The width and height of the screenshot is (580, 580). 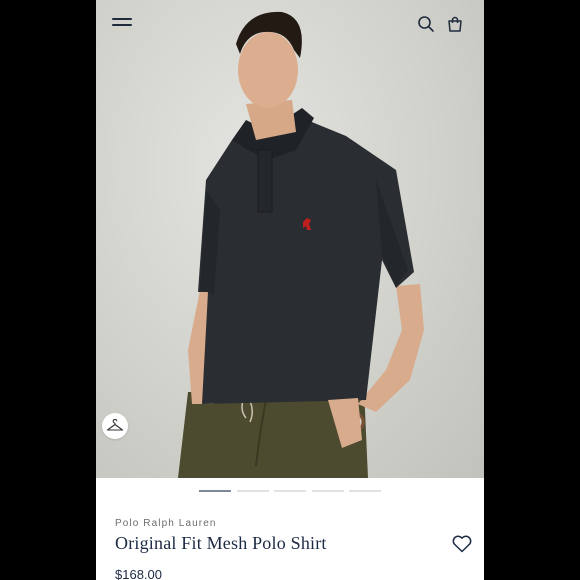 What do you see at coordinates (221, 543) in the screenshot?
I see `product-title: Original Fit Mesh Polo Shirt` at bounding box center [221, 543].